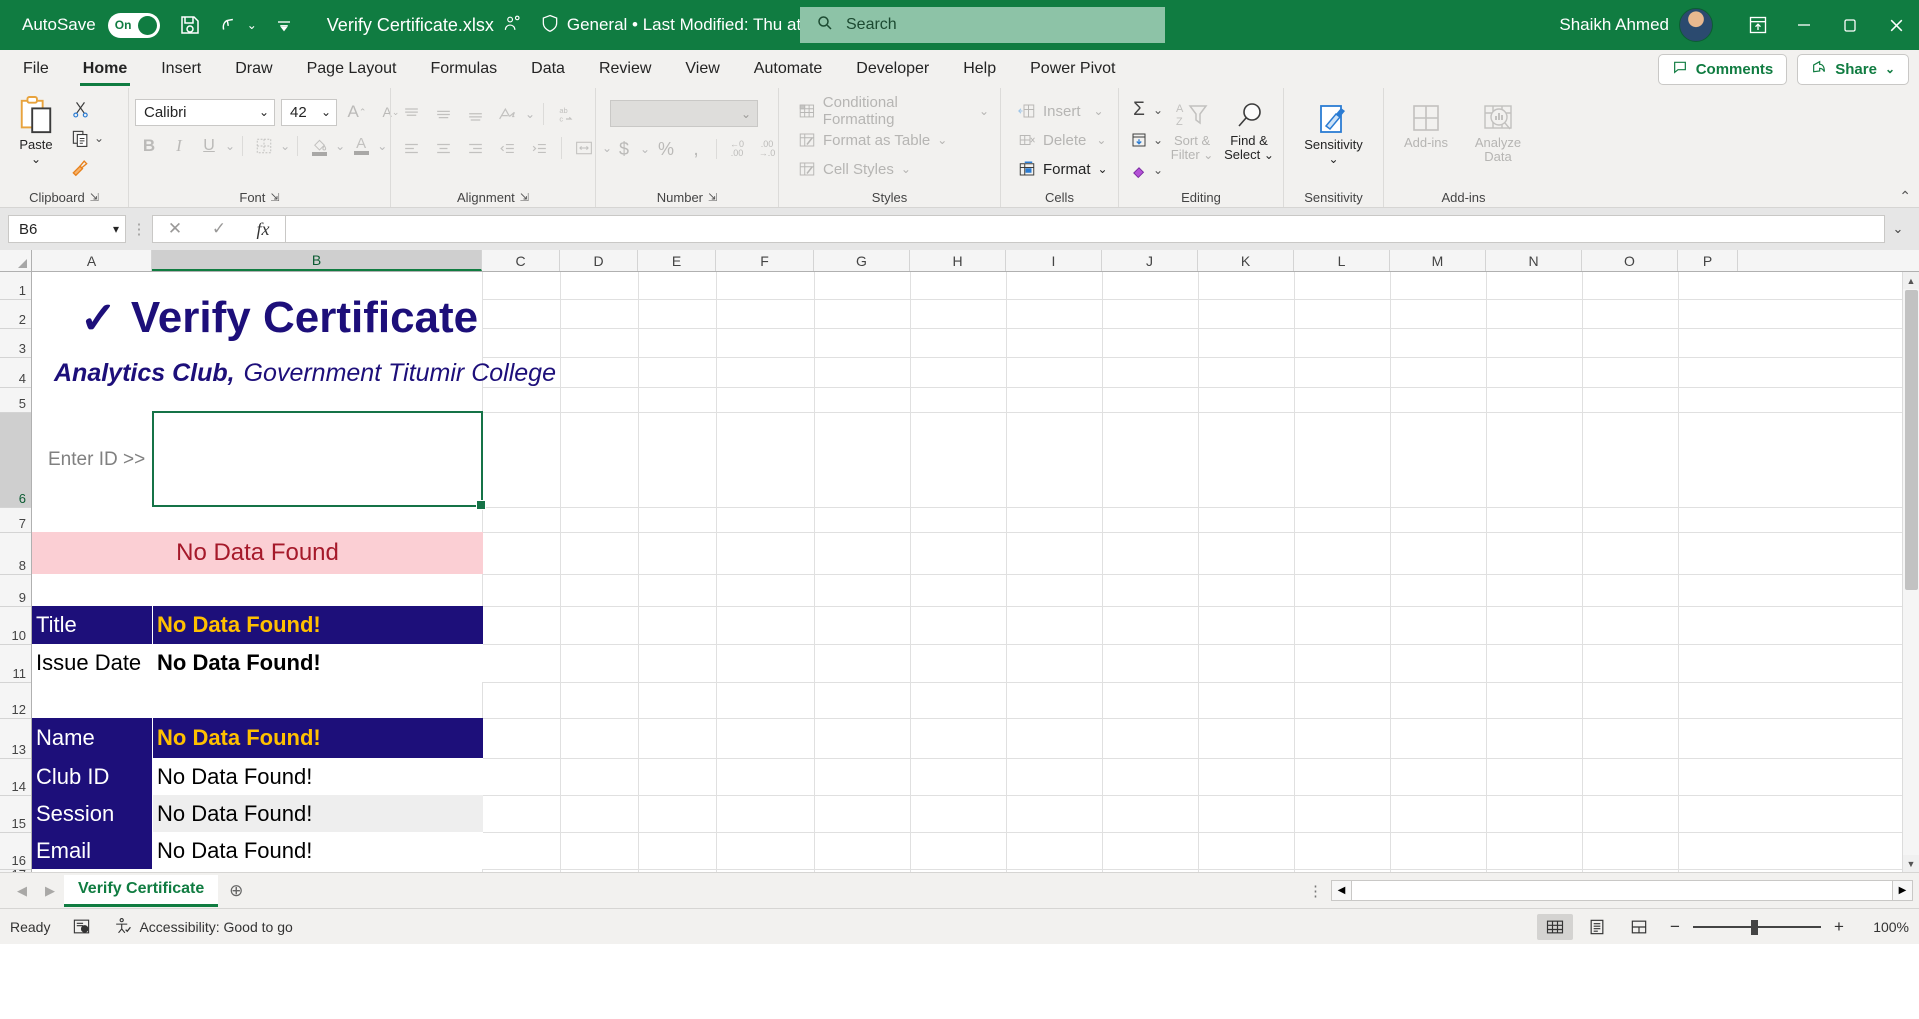 This screenshot has height=1019, width=1919. What do you see at coordinates (139, 229) in the screenshot?
I see `formula-bar-kebab-icon: ⋮` at bounding box center [139, 229].